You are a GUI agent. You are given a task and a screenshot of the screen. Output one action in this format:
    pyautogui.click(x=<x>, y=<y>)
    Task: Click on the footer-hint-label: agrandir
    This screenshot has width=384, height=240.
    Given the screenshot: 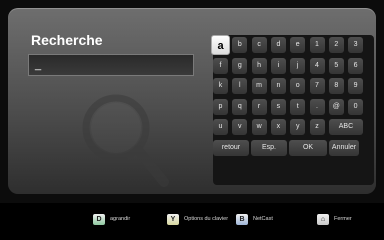 What is the action you would take?
    pyautogui.click(x=120, y=219)
    